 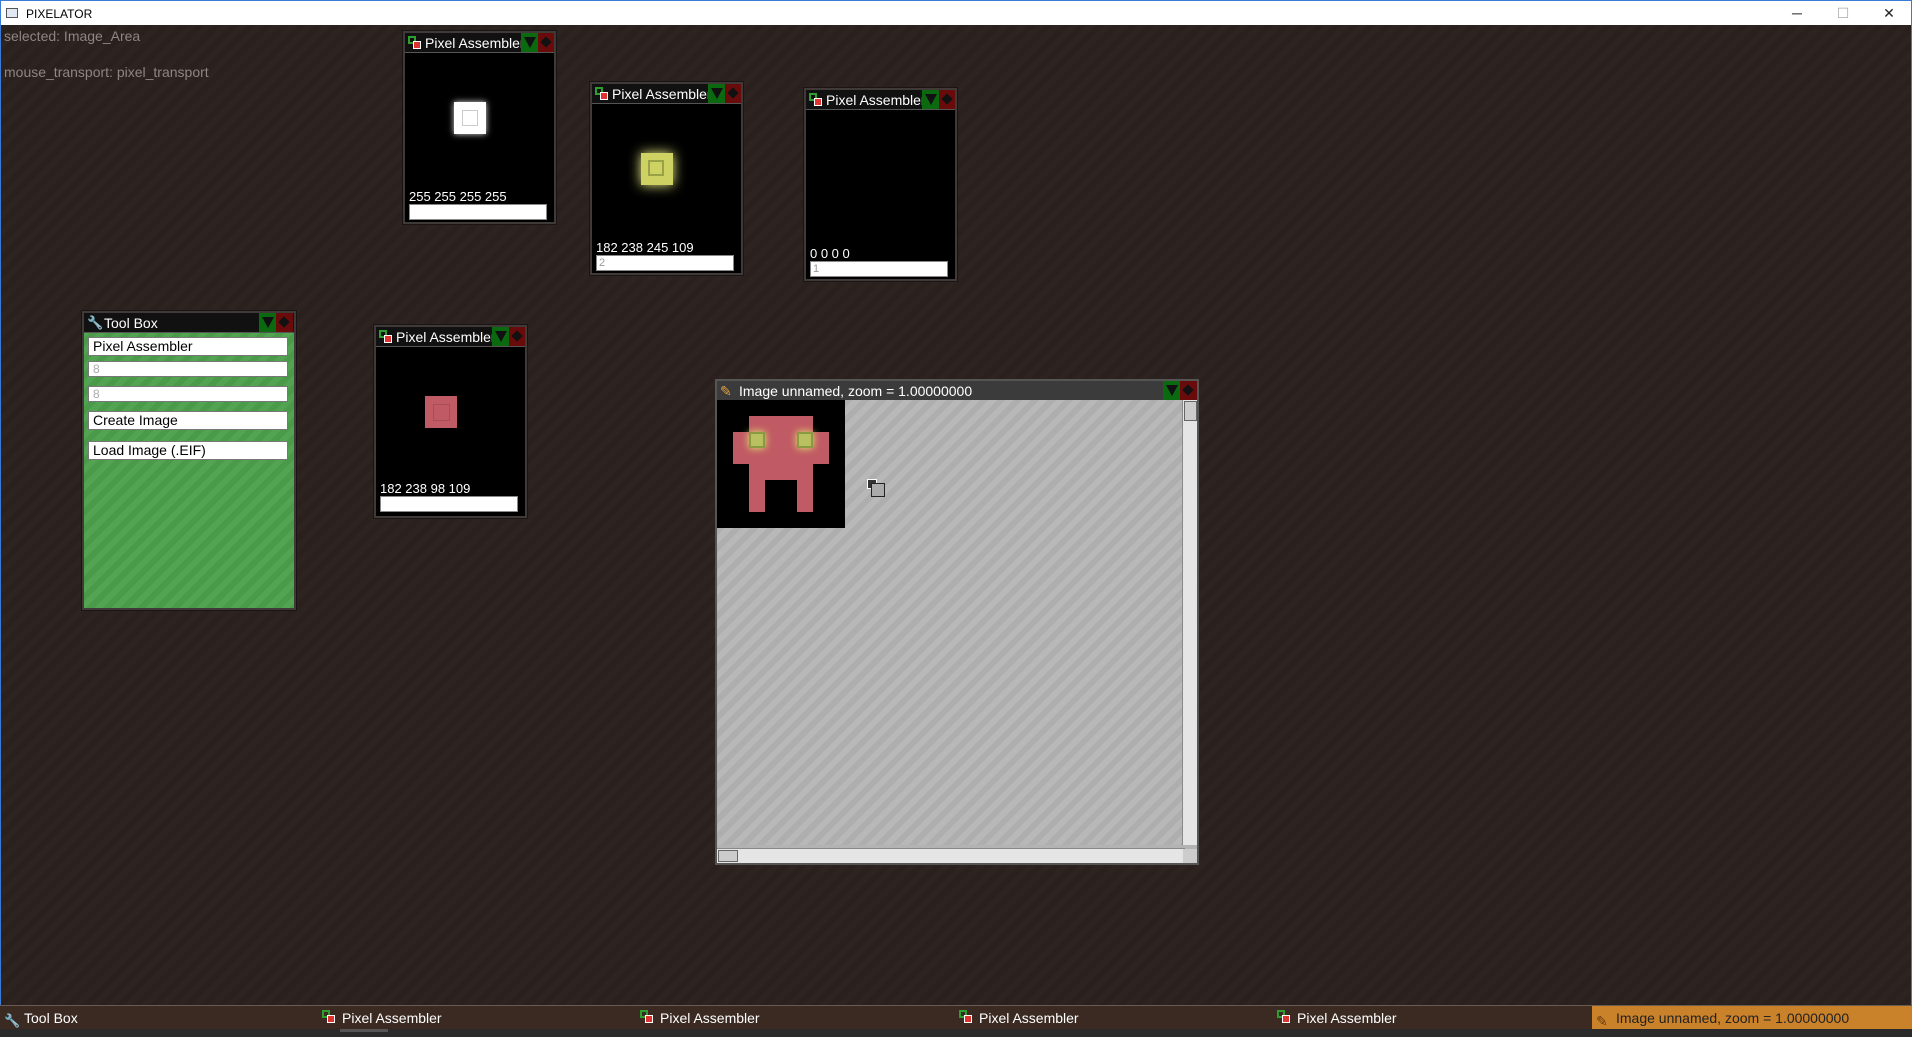 I want to click on rgba-value: 182 238 245 109, so click(x=645, y=247).